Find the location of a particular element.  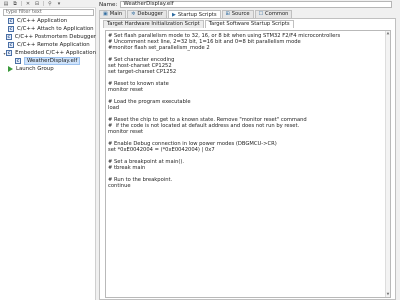

editor-scrollbar: ▲ ▼ is located at coordinates (387, 164).